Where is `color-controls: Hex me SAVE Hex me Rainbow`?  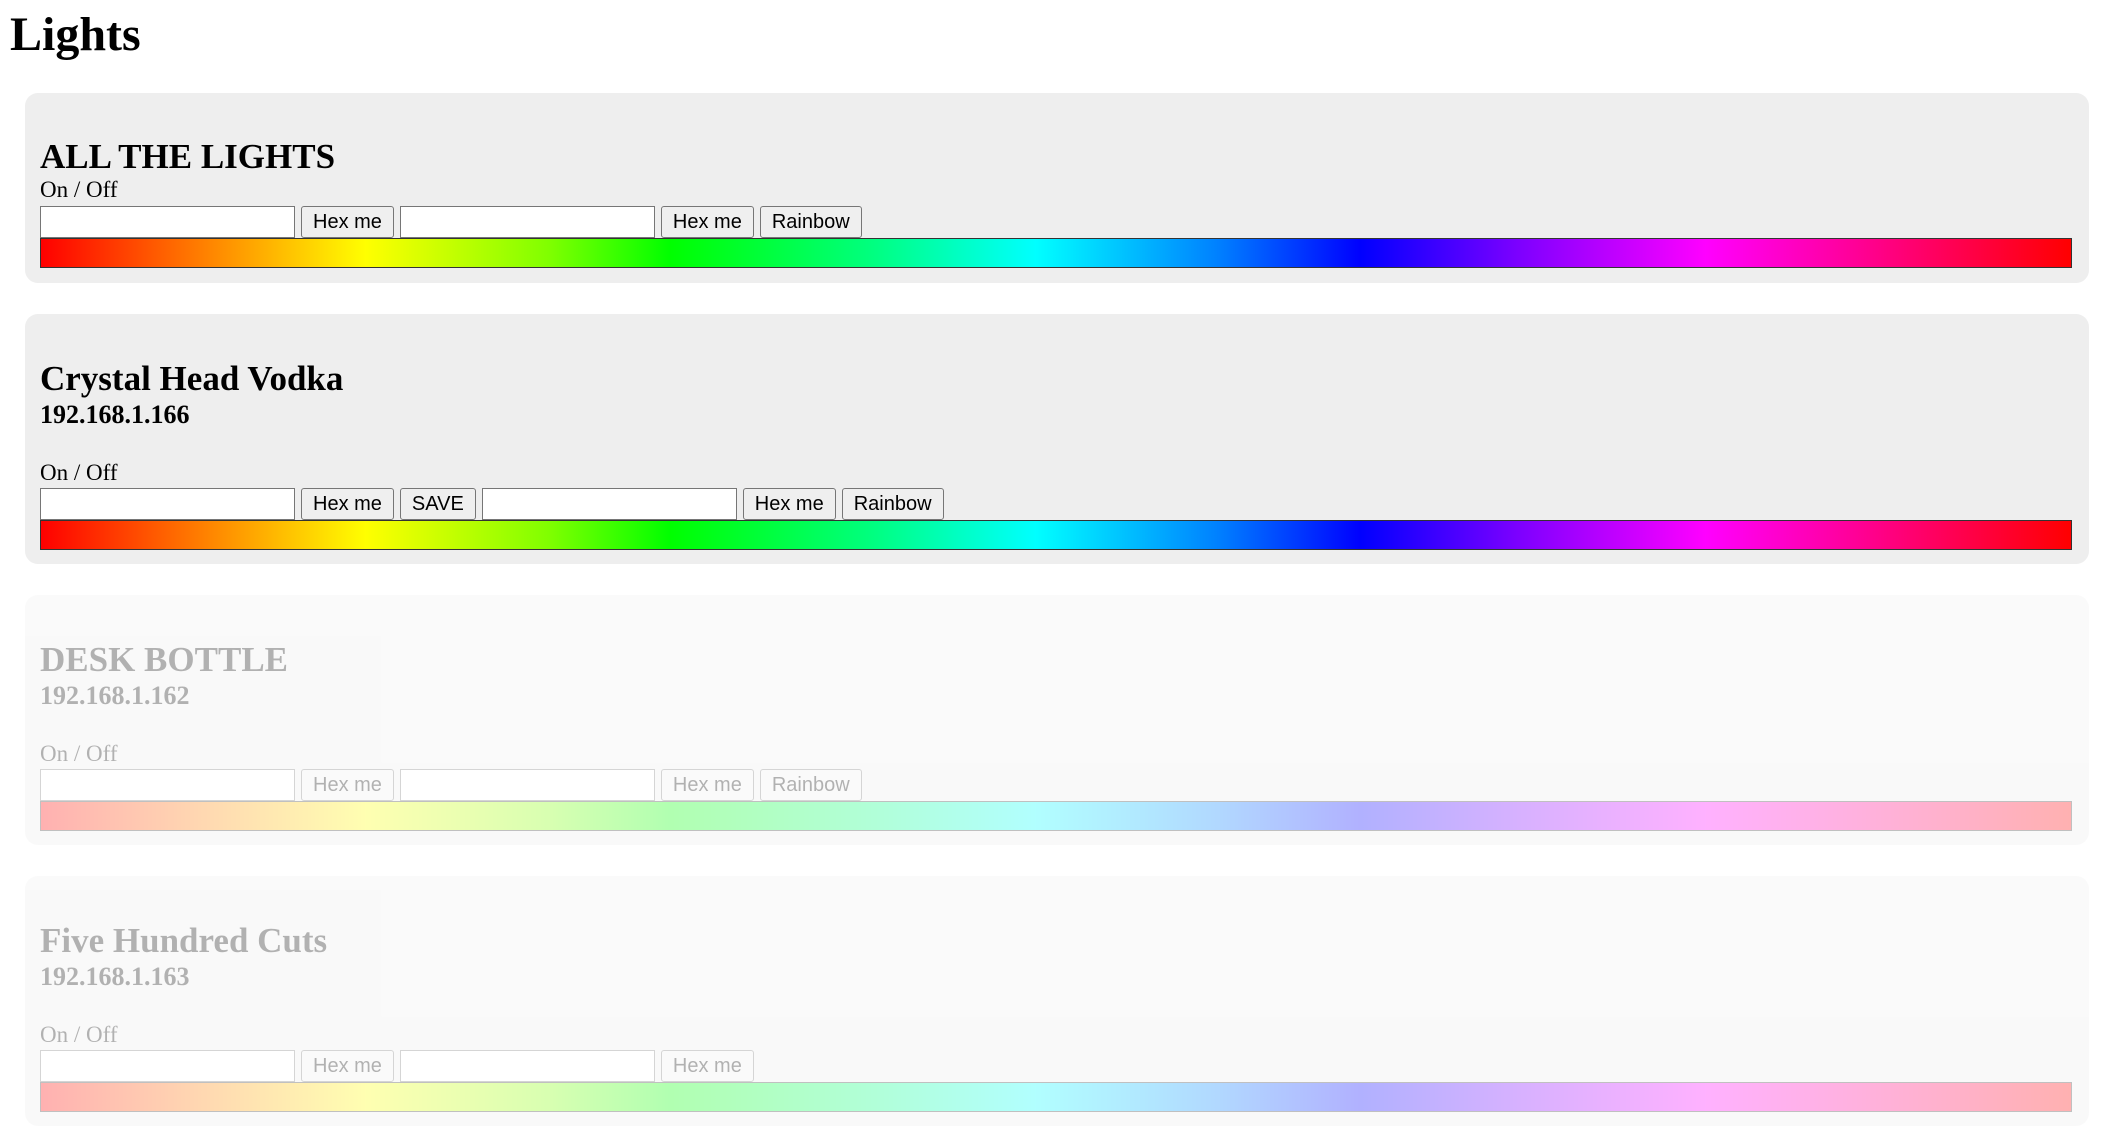 color-controls: Hex me SAVE Hex me Rainbow is located at coordinates (495, 504).